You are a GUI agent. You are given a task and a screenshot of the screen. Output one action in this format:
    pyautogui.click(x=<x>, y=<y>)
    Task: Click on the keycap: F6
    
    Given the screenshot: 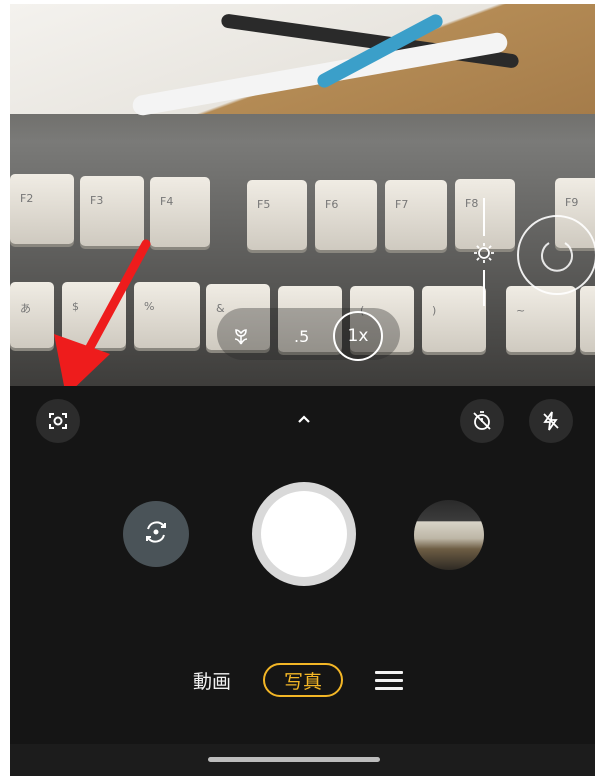 What is the action you would take?
    pyautogui.click(x=346, y=215)
    